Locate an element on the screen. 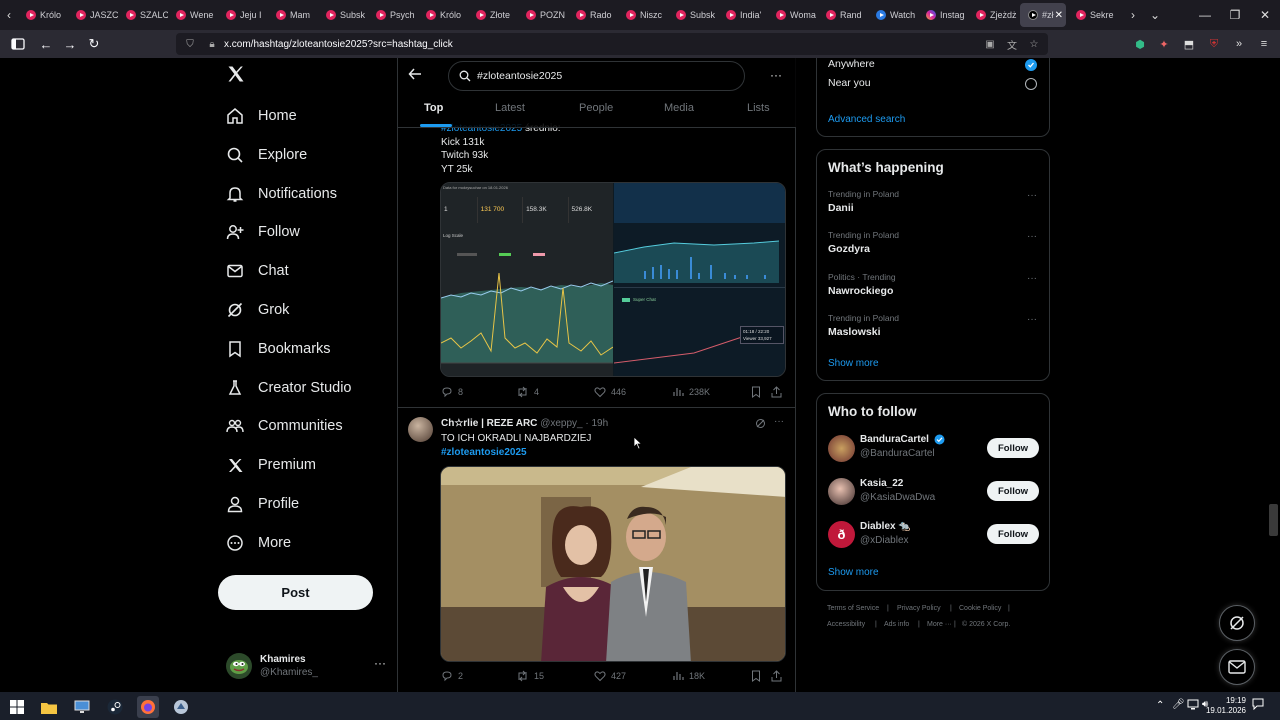 This screenshot has height=720, width=1280. account-handle: @BanduraCartel is located at coordinates (897, 453).